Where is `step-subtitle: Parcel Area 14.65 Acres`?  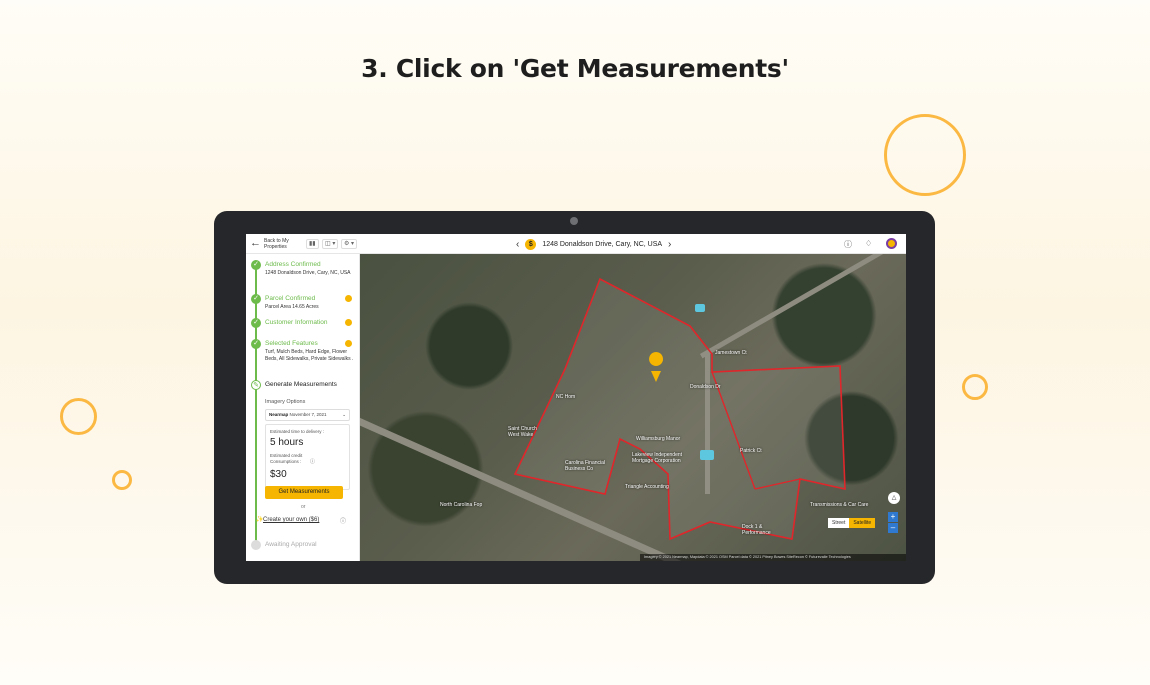 step-subtitle: Parcel Area 14.65 Acres is located at coordinates (292, 307).